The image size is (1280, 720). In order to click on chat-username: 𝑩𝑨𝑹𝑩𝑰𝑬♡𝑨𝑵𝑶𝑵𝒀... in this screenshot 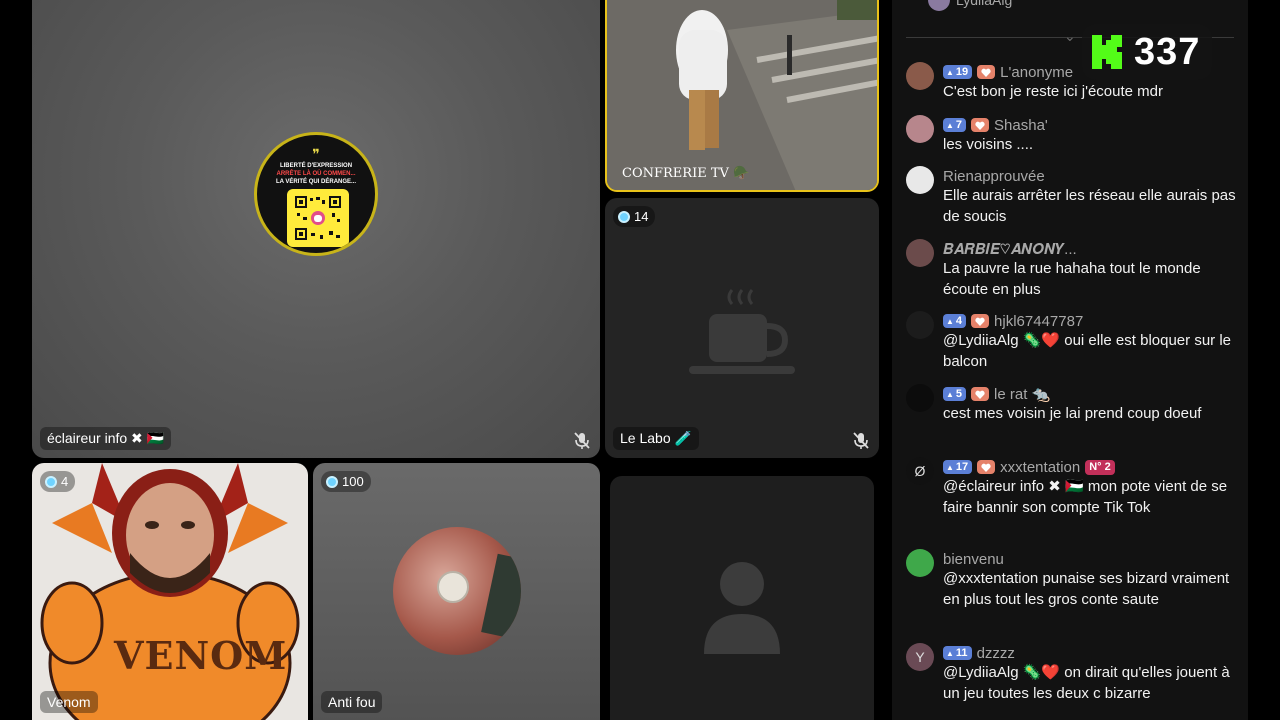, I will do `click(1010, 249)`.